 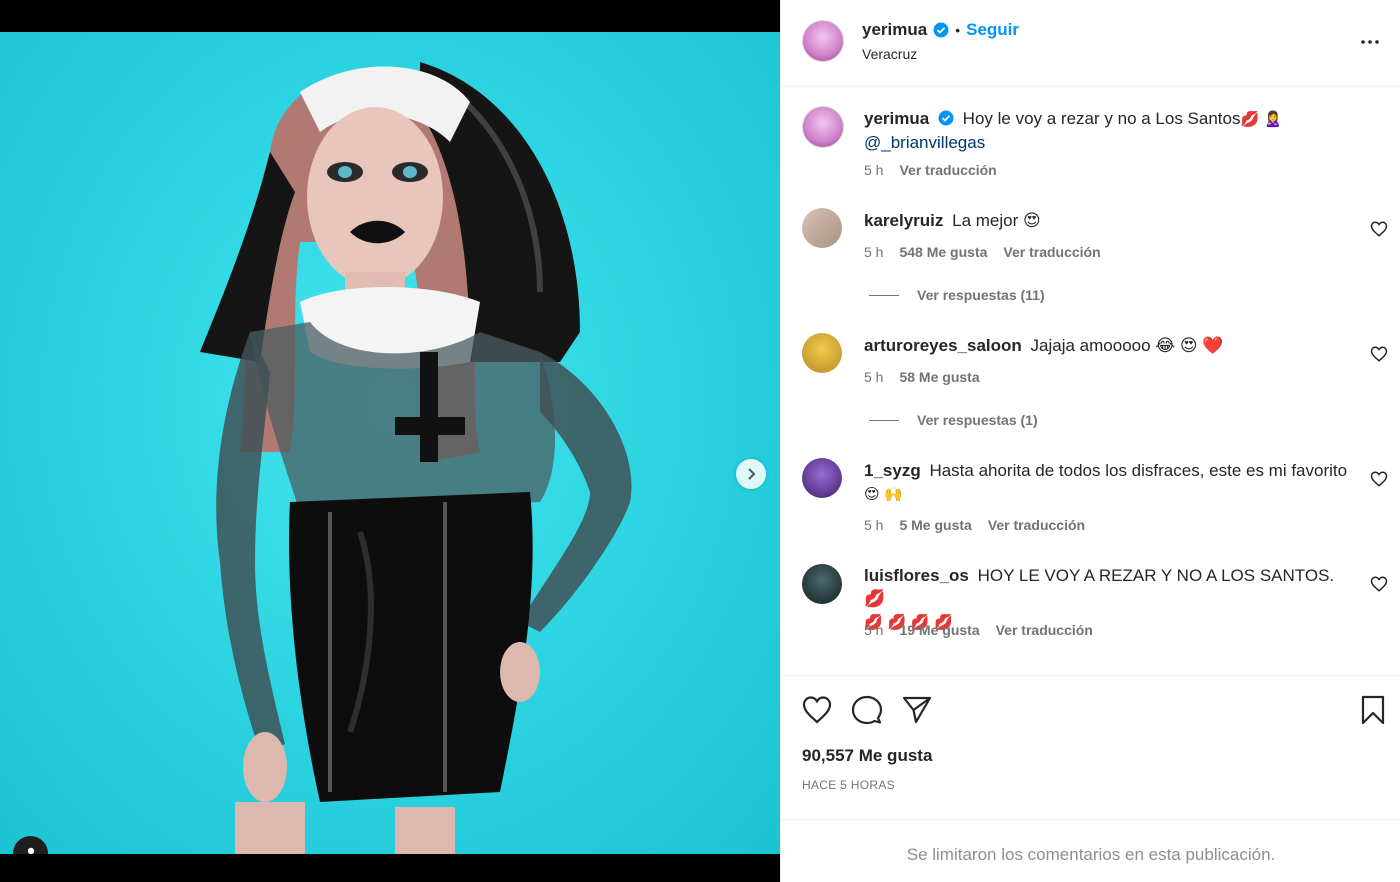 I want to click on comment-username: arturoreyes_saloon, so click(x=943, y=345).